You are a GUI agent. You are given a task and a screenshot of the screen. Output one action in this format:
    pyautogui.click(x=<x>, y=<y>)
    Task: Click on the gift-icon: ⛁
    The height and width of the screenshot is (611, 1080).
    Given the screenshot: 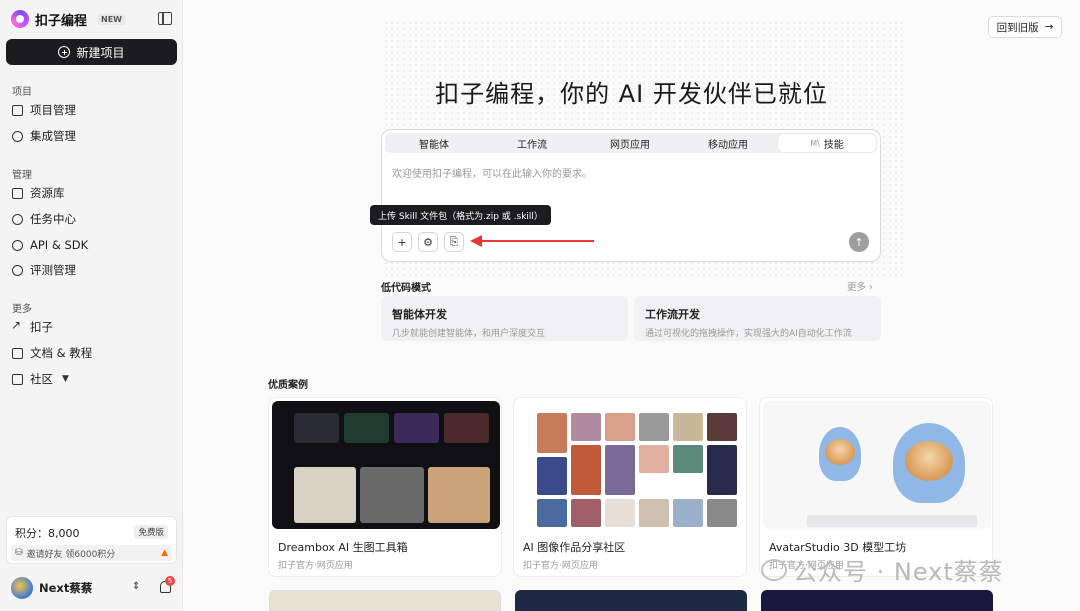 What is the action you would take?
    pyautogui.click(x=19, y=553)
    